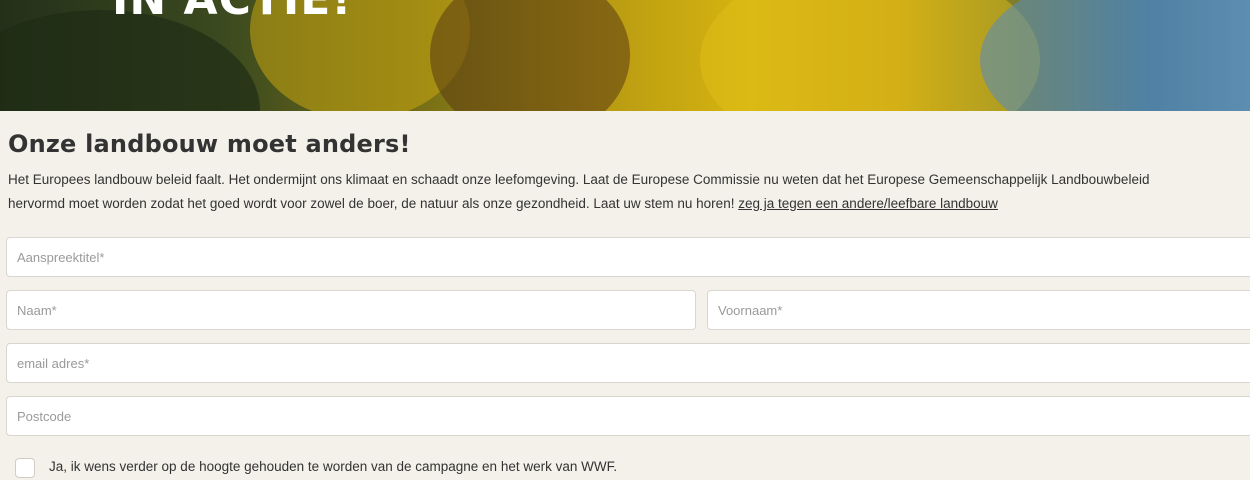 This screenshot has height=480, width=1250. What do you see at coordinates (209, 144) in the screenshot?
I see `page-title: Onze landbouw moet anders!` at bounding box center [209, 144].